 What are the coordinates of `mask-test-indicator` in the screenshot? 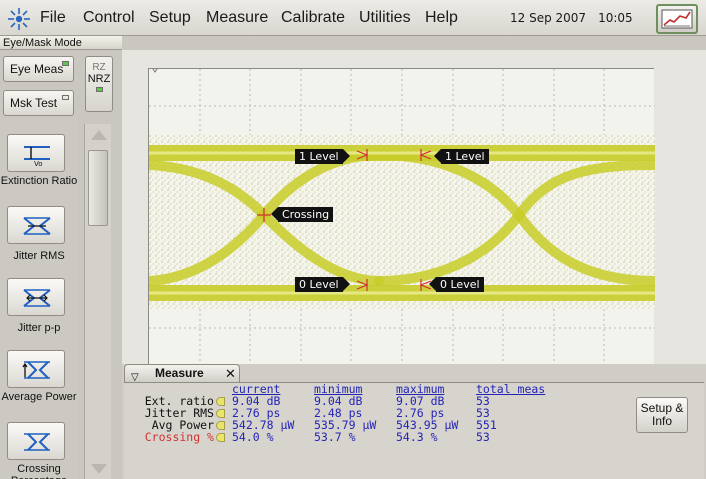 It's located at (65, 97).